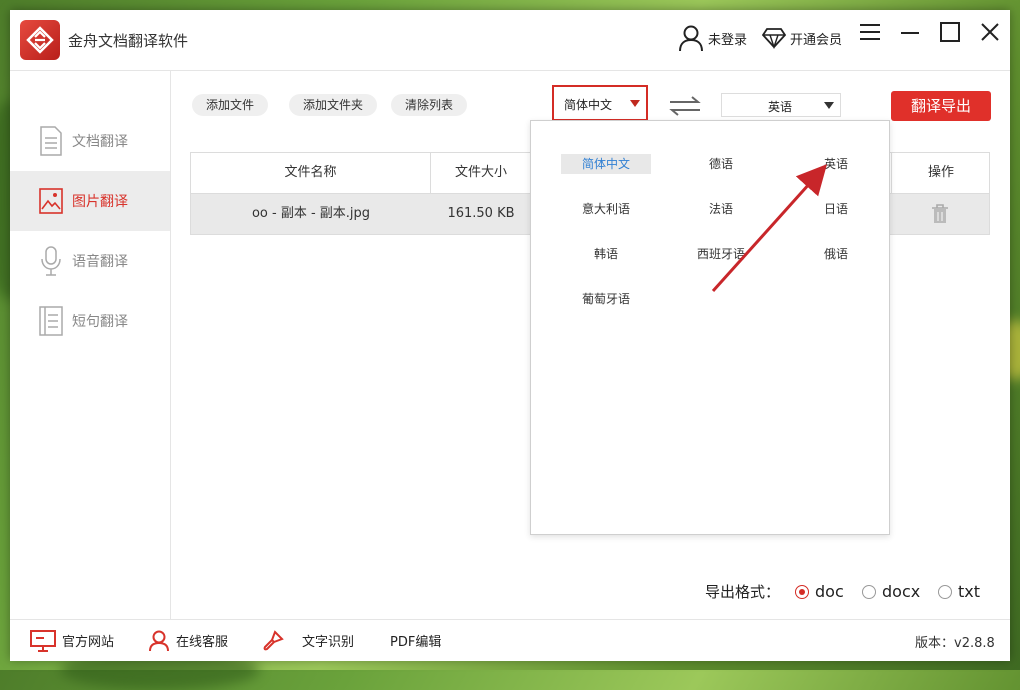 This screenshot has height=690, width=1020. Describe the element at coordinates (100, 142) in the screenshot. I see `sidebar-item-label: 文档翻译` at that location.